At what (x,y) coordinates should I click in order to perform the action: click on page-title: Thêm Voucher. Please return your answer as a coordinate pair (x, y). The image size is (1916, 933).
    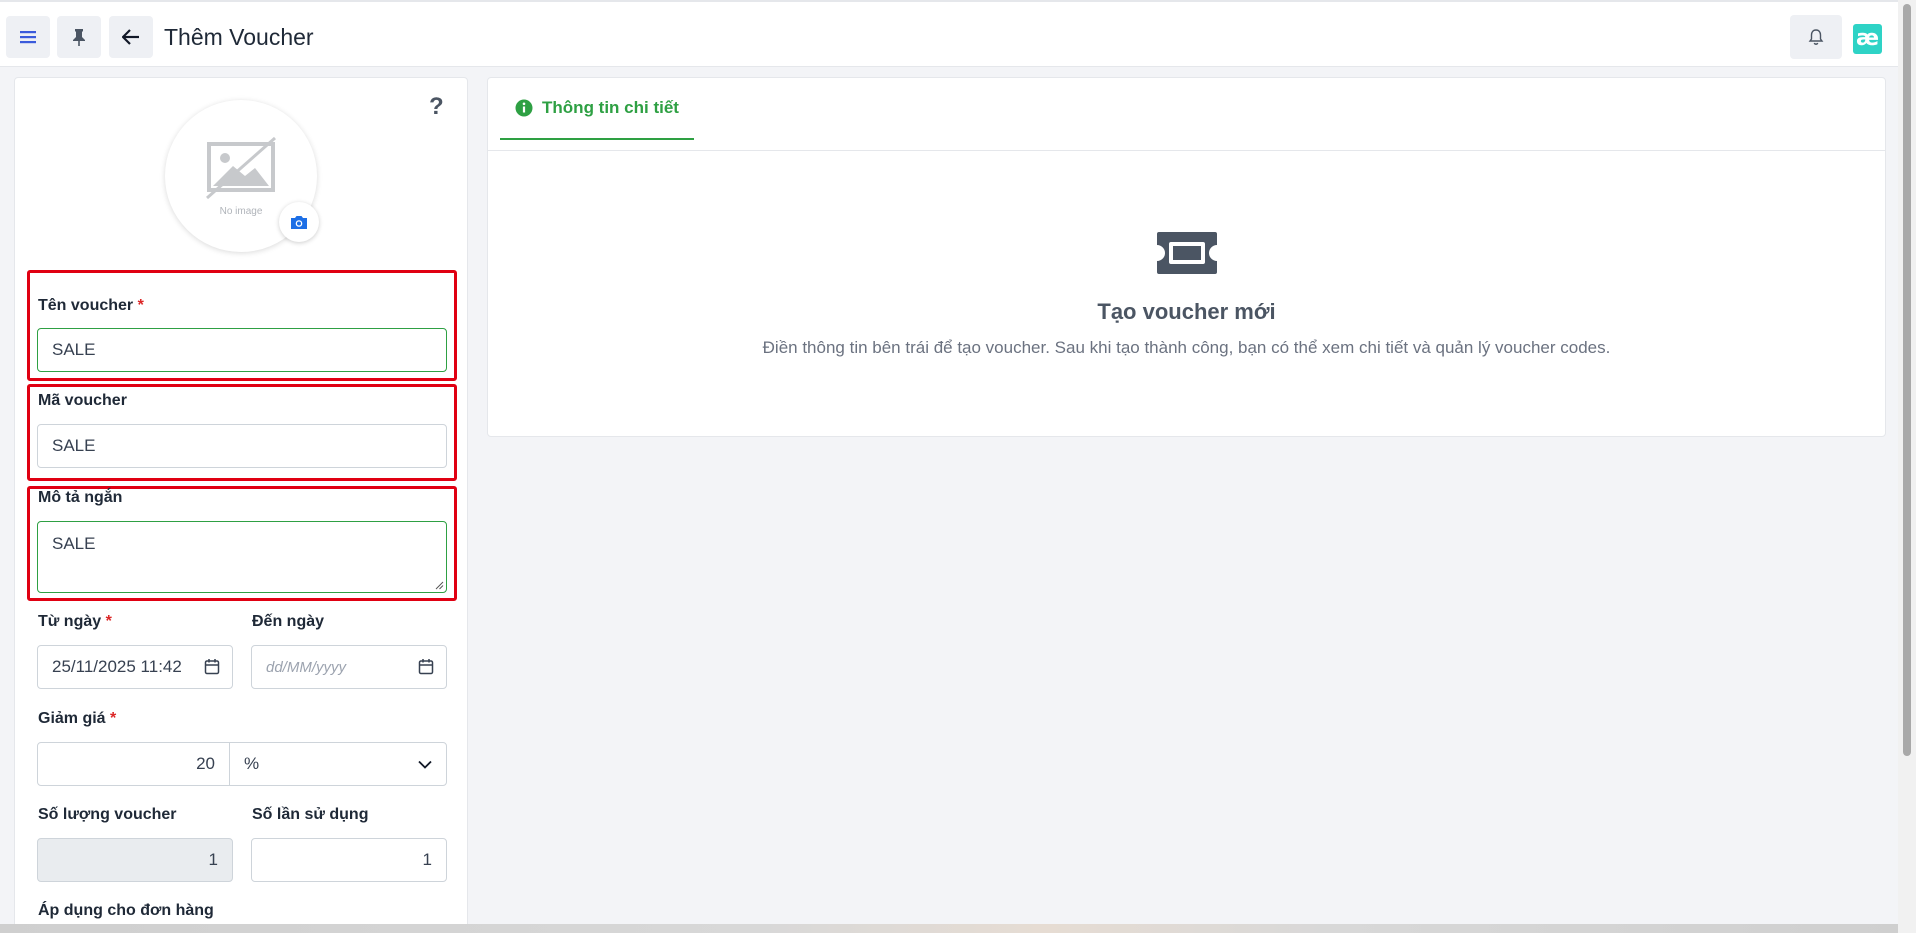
    Looking at the image, I should click on (239, 37).